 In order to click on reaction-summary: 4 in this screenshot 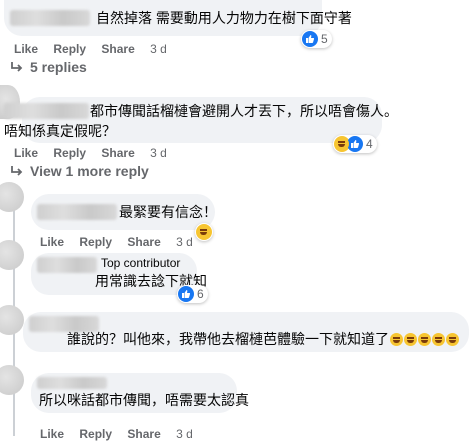, I will do `click(355, 144)`.